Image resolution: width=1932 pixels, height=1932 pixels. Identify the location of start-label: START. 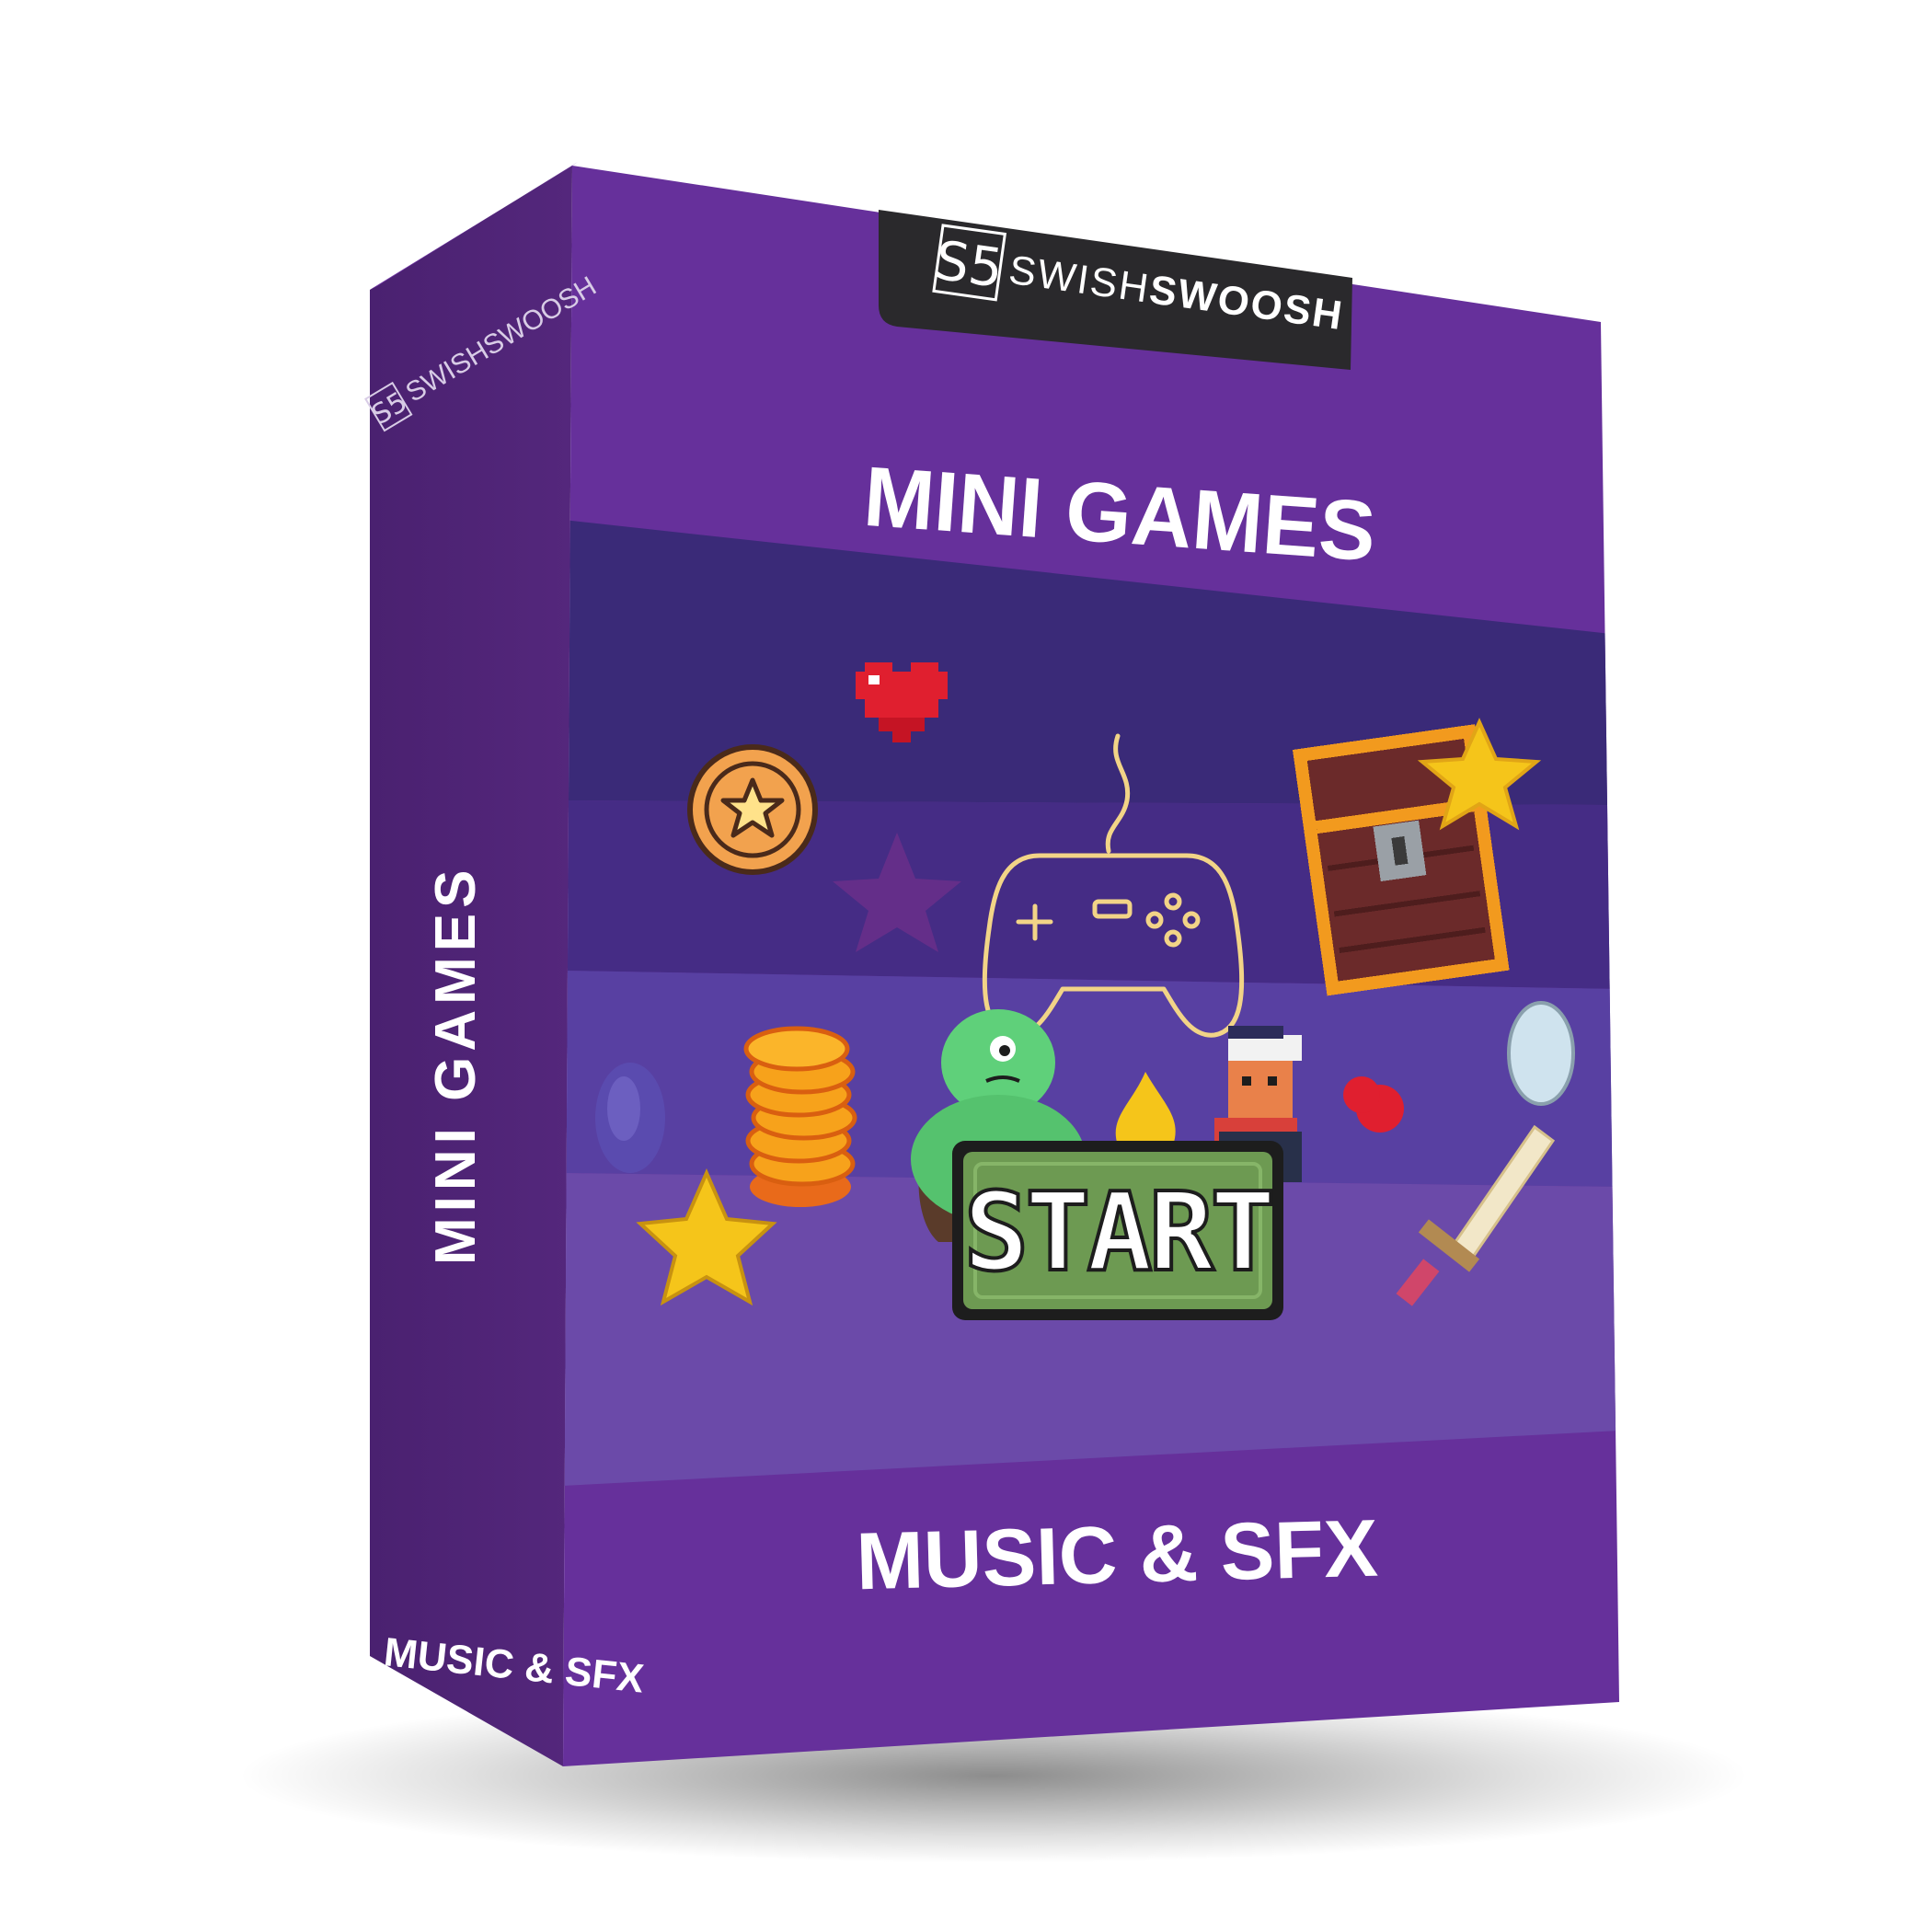
(1117, 1231).